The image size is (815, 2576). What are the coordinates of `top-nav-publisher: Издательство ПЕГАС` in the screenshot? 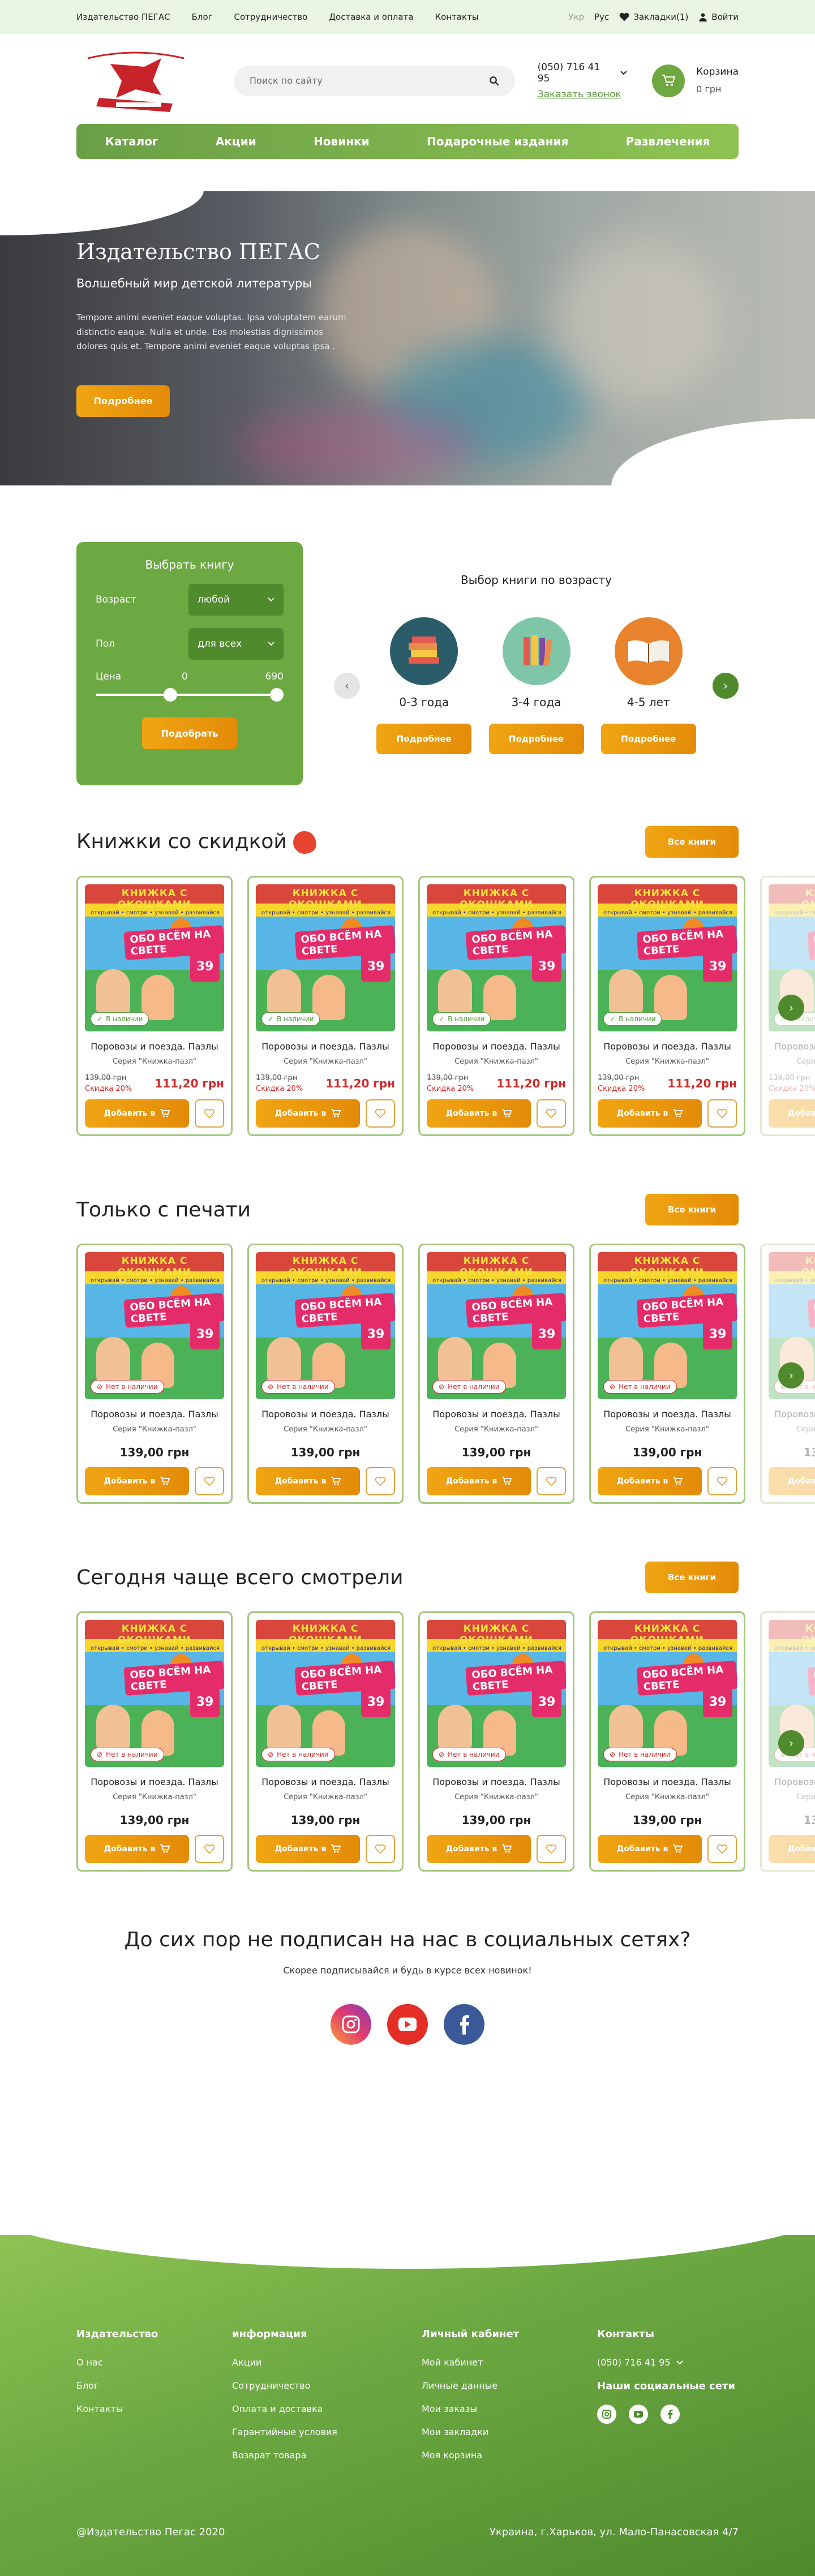 It's located at (123, 17).